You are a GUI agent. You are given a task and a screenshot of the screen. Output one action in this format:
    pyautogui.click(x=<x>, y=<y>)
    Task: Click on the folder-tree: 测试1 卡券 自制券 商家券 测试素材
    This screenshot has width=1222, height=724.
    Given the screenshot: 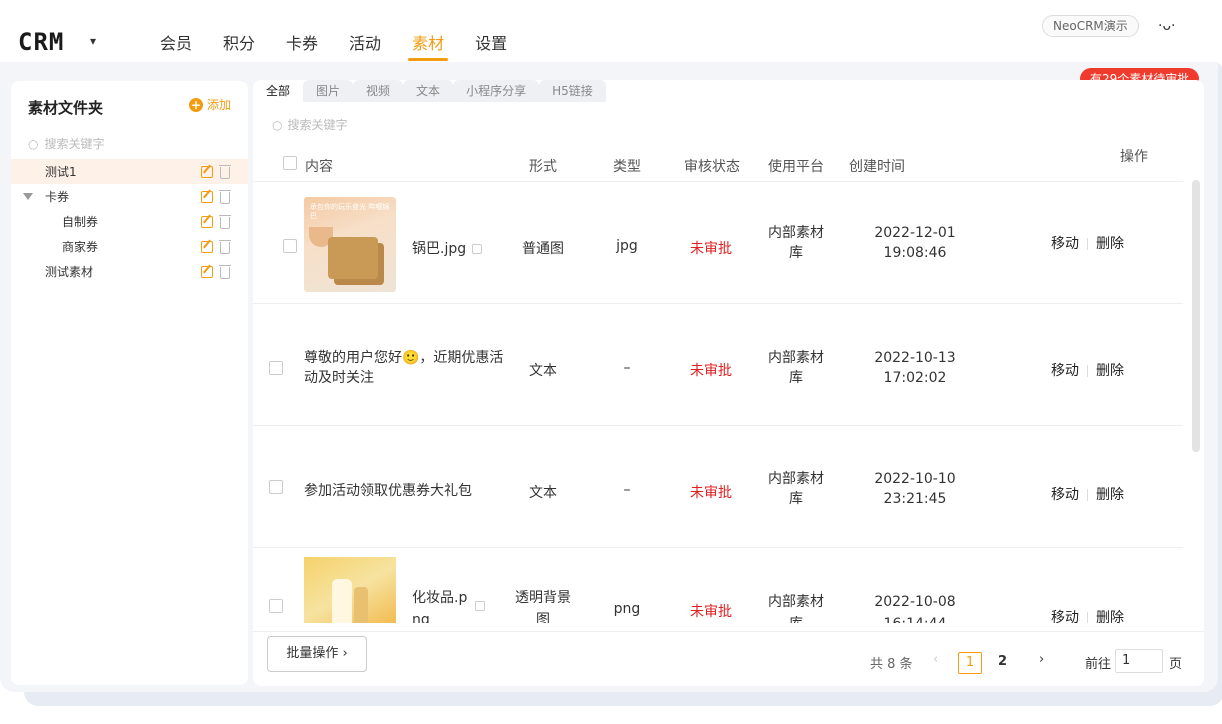 What is the action you would take?
    pyautogui.click(x=129, y=221)
    